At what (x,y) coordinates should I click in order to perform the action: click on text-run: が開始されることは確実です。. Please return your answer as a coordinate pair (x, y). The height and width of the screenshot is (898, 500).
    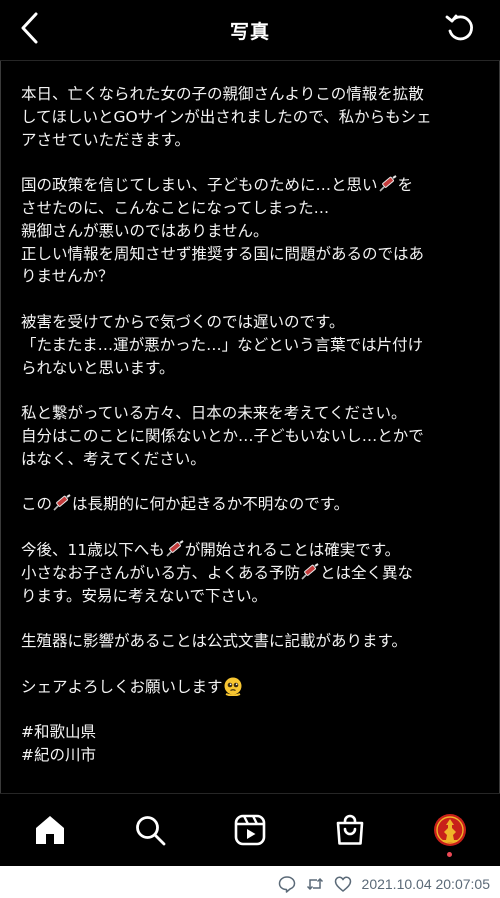
    Looking at the image, I should click on (292, 549).